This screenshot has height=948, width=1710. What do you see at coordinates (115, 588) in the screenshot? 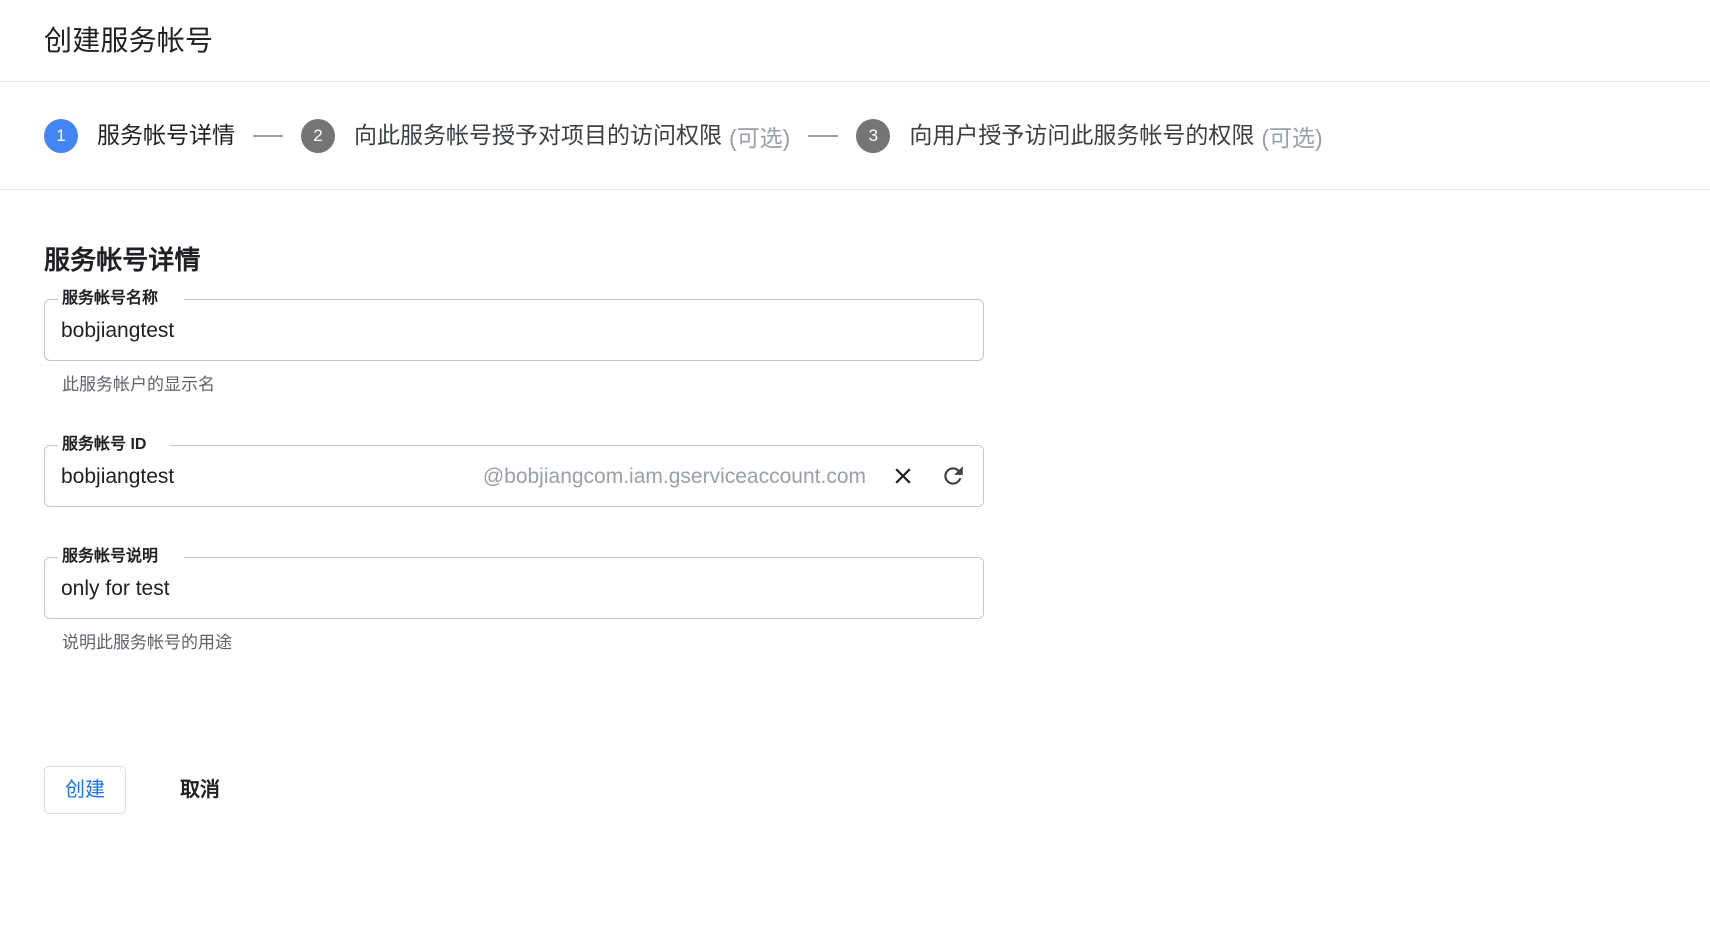
I see `service-account-description-input: only for test` at bounding box center [115, 588].